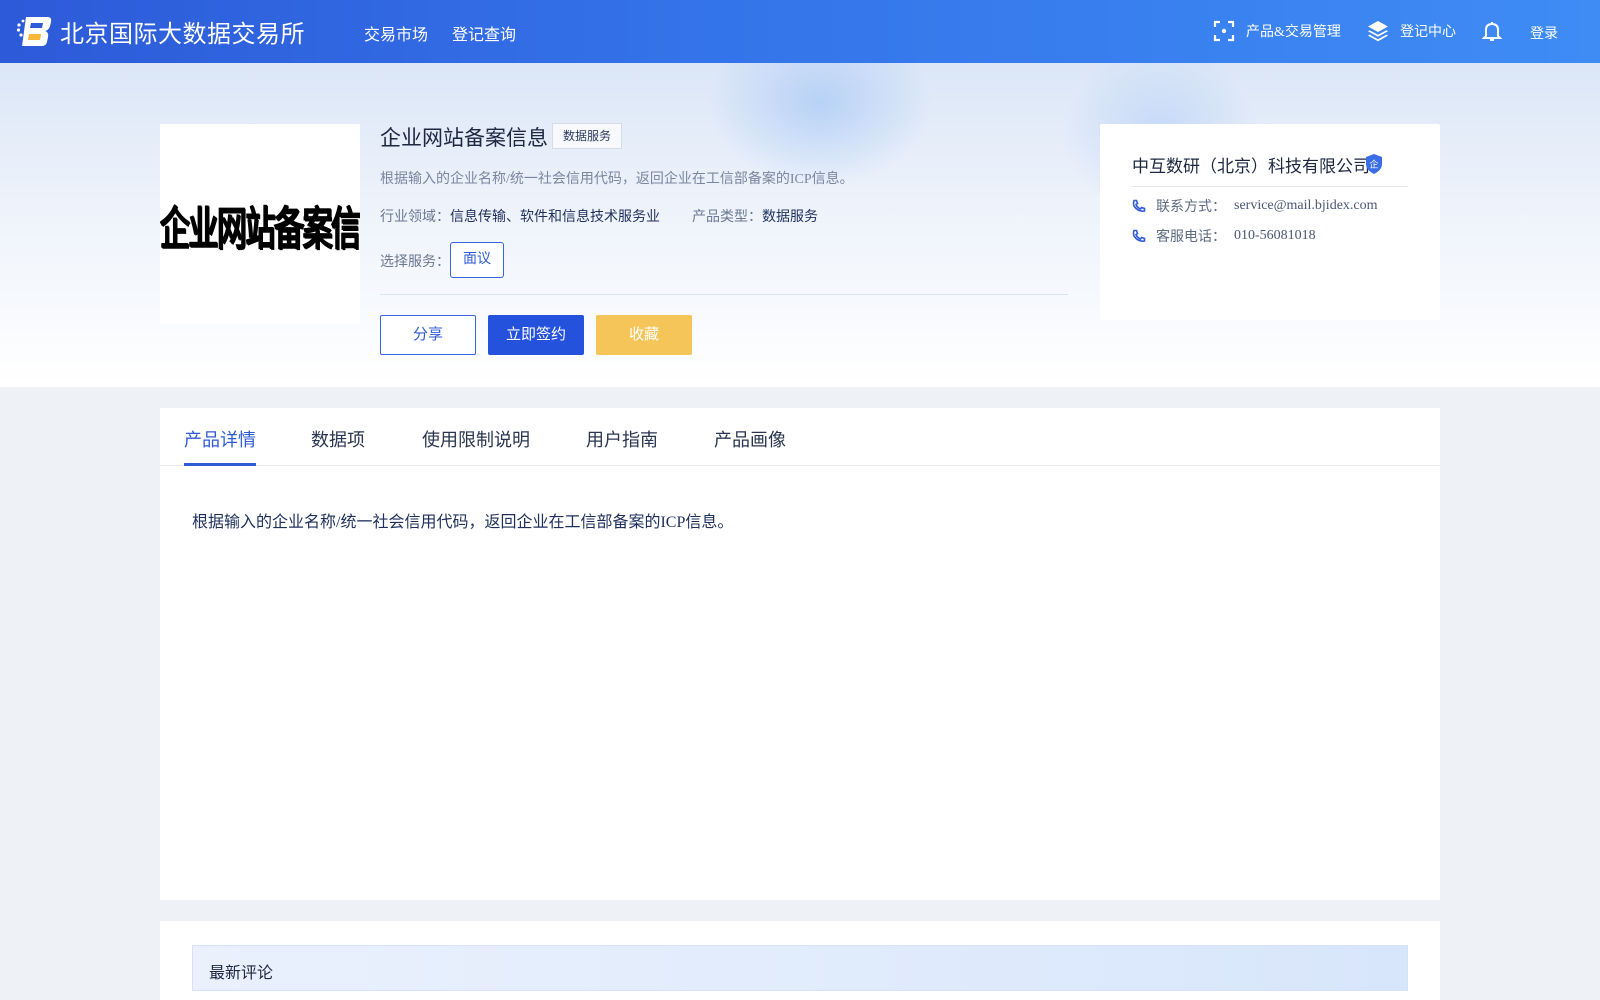 This screenshot has height=1000, width=1600. Describe the element at coordinates (644, 335) in the screenshot. I see `favorite-button: 收藏` at that location.